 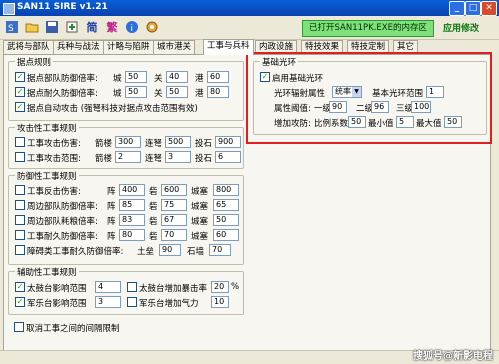 I want to click on row-label: 据点自动攻击 (强弩科技对据点攻击范围有效), so click(x=112, y=109).